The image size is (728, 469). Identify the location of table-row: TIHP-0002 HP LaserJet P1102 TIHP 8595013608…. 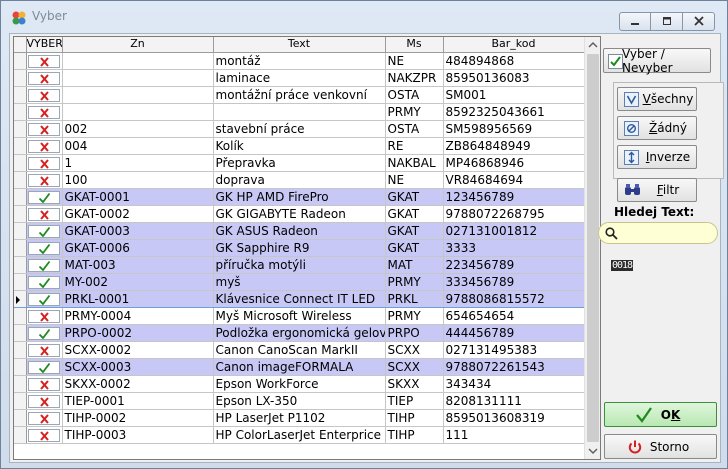
(299, 418).